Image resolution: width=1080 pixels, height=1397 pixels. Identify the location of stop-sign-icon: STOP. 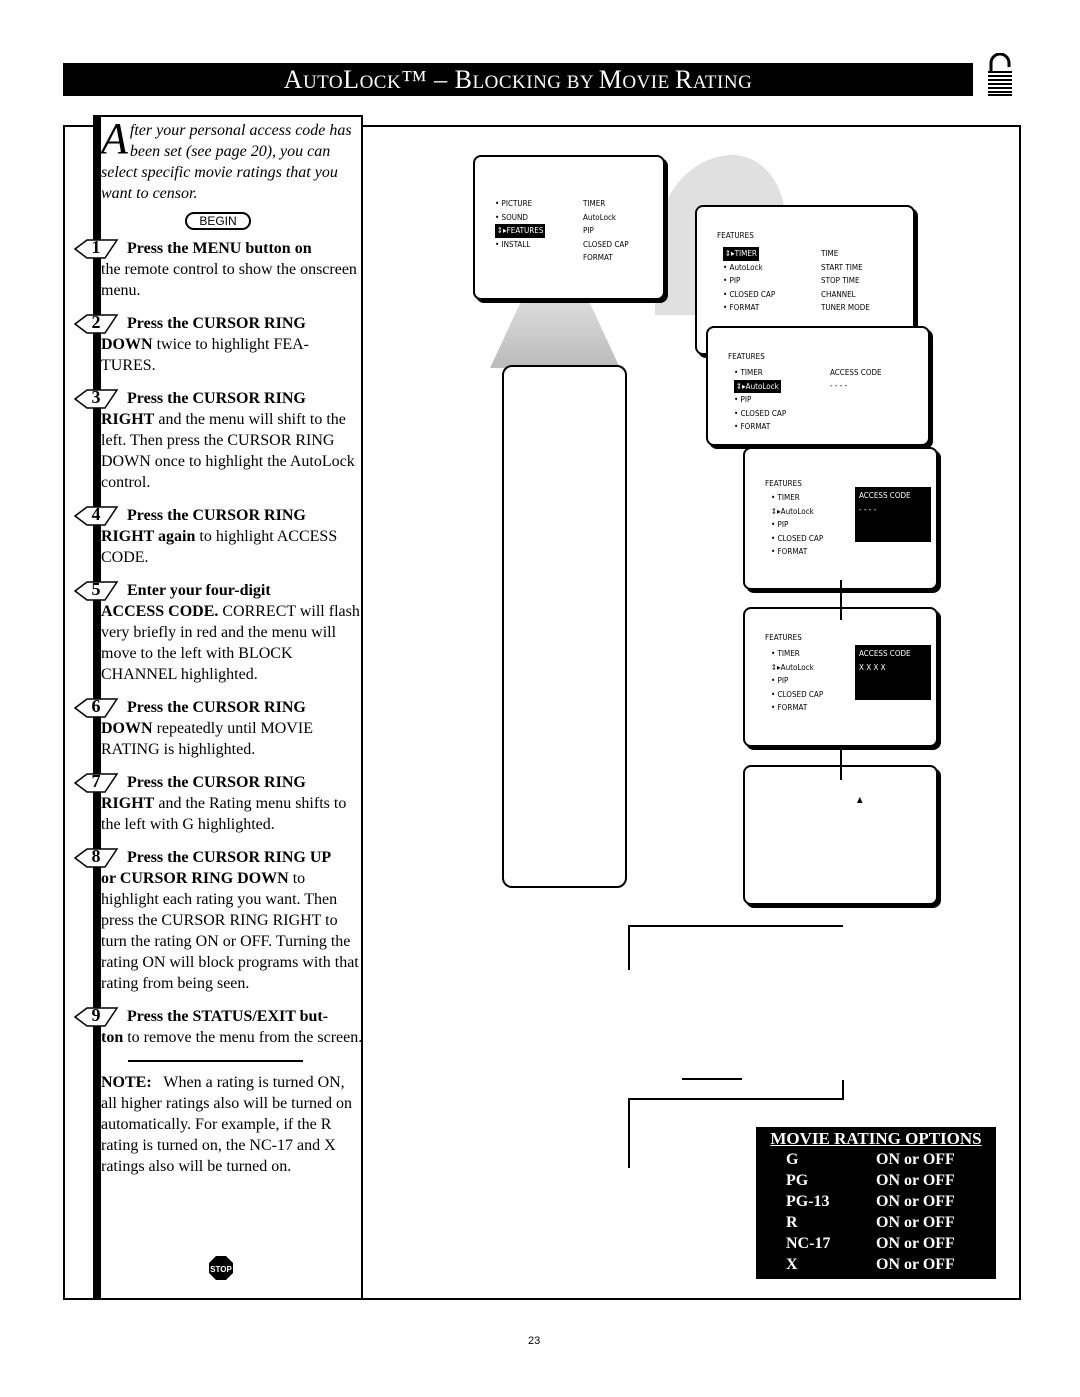
(221, 1268).